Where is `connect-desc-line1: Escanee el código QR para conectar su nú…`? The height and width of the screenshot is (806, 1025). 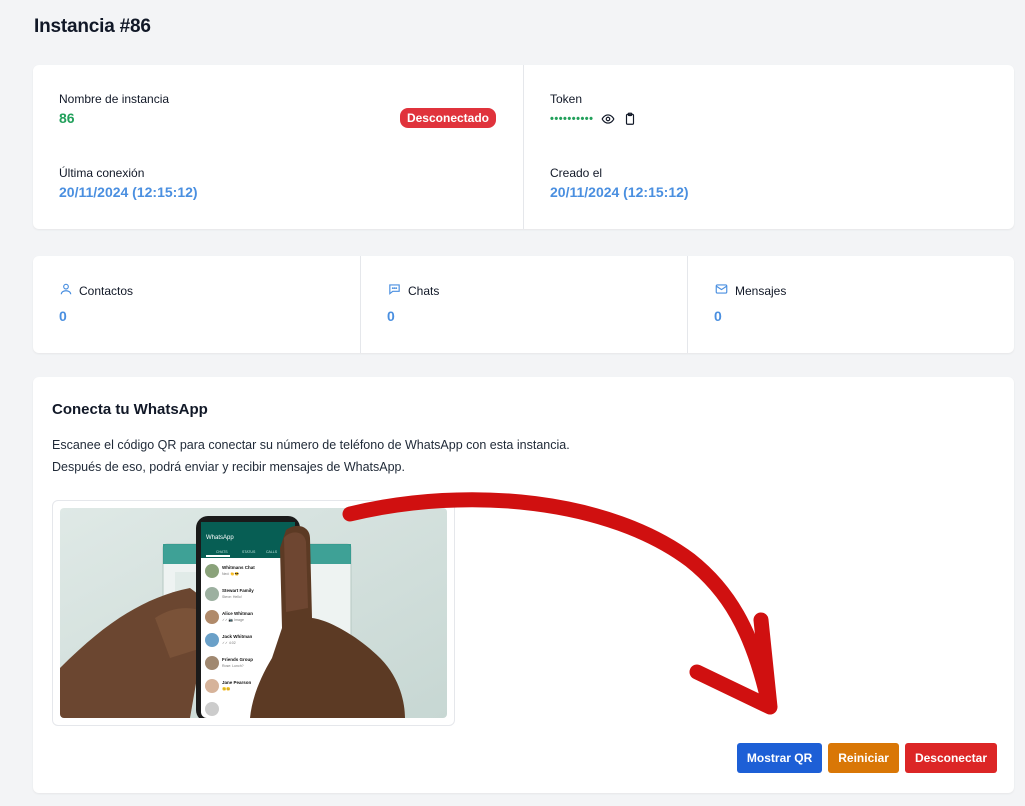 connect-desc-line1: Escanee el código QR para conectar su nú… is located at coordinates (311, 445).